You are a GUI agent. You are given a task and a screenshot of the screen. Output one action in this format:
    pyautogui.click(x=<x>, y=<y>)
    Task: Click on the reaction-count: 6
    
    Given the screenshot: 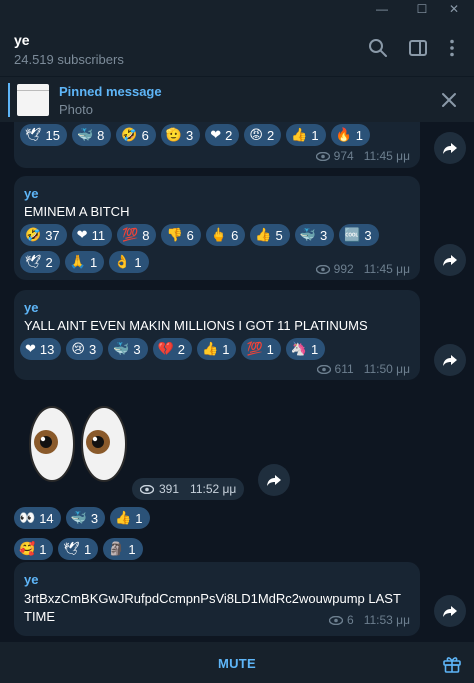 What is the action you would take?
    pyautogui.click(x=235, y=235)
    